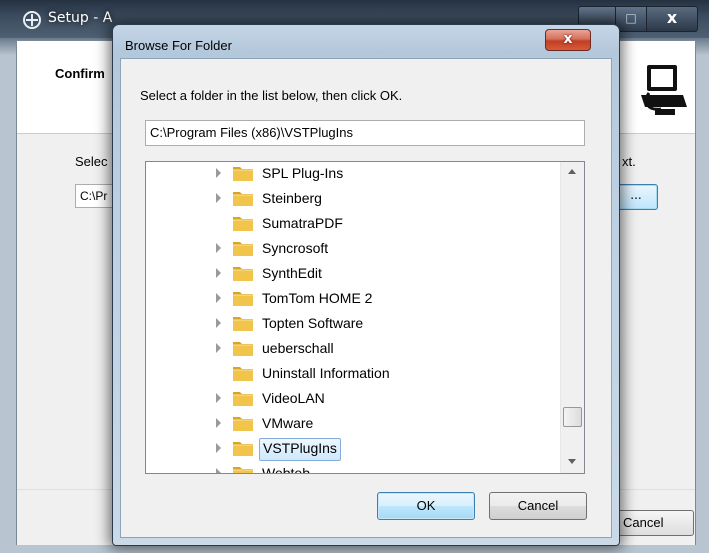  What do you see at coordinates (300, 449) in the screenshot?
I see `tree-item-label: VSTPlugIns` at bounding box center [300, 449].